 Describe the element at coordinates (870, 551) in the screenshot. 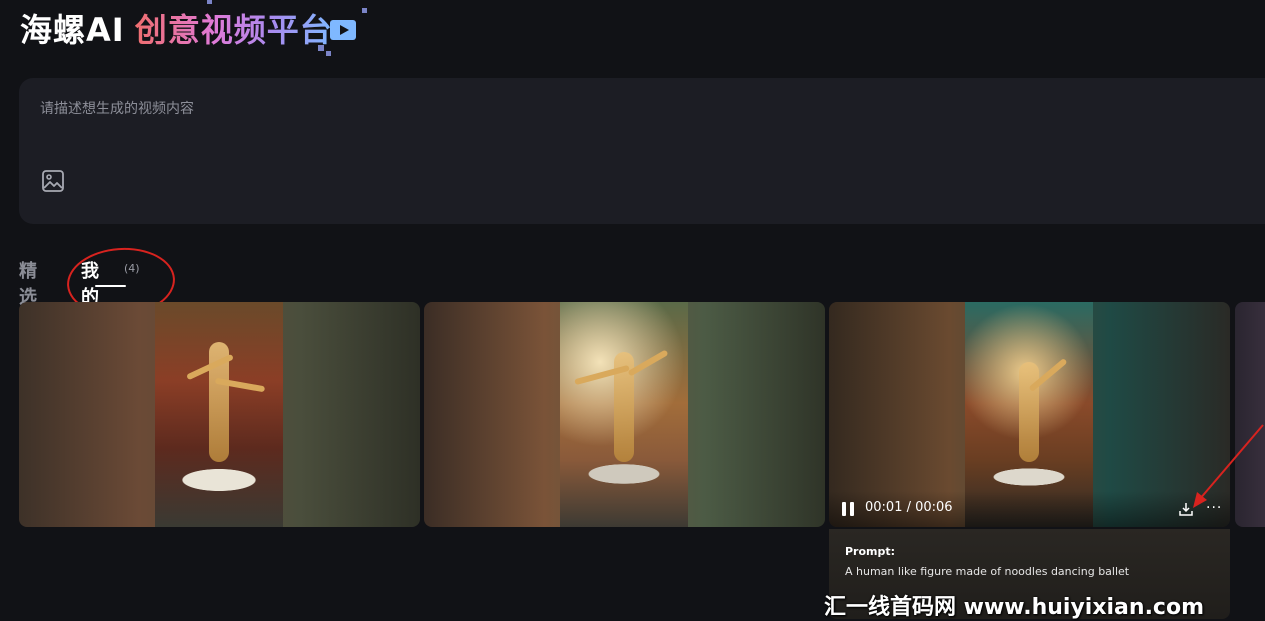

I see `prompt-label: Prompt:` at that location.